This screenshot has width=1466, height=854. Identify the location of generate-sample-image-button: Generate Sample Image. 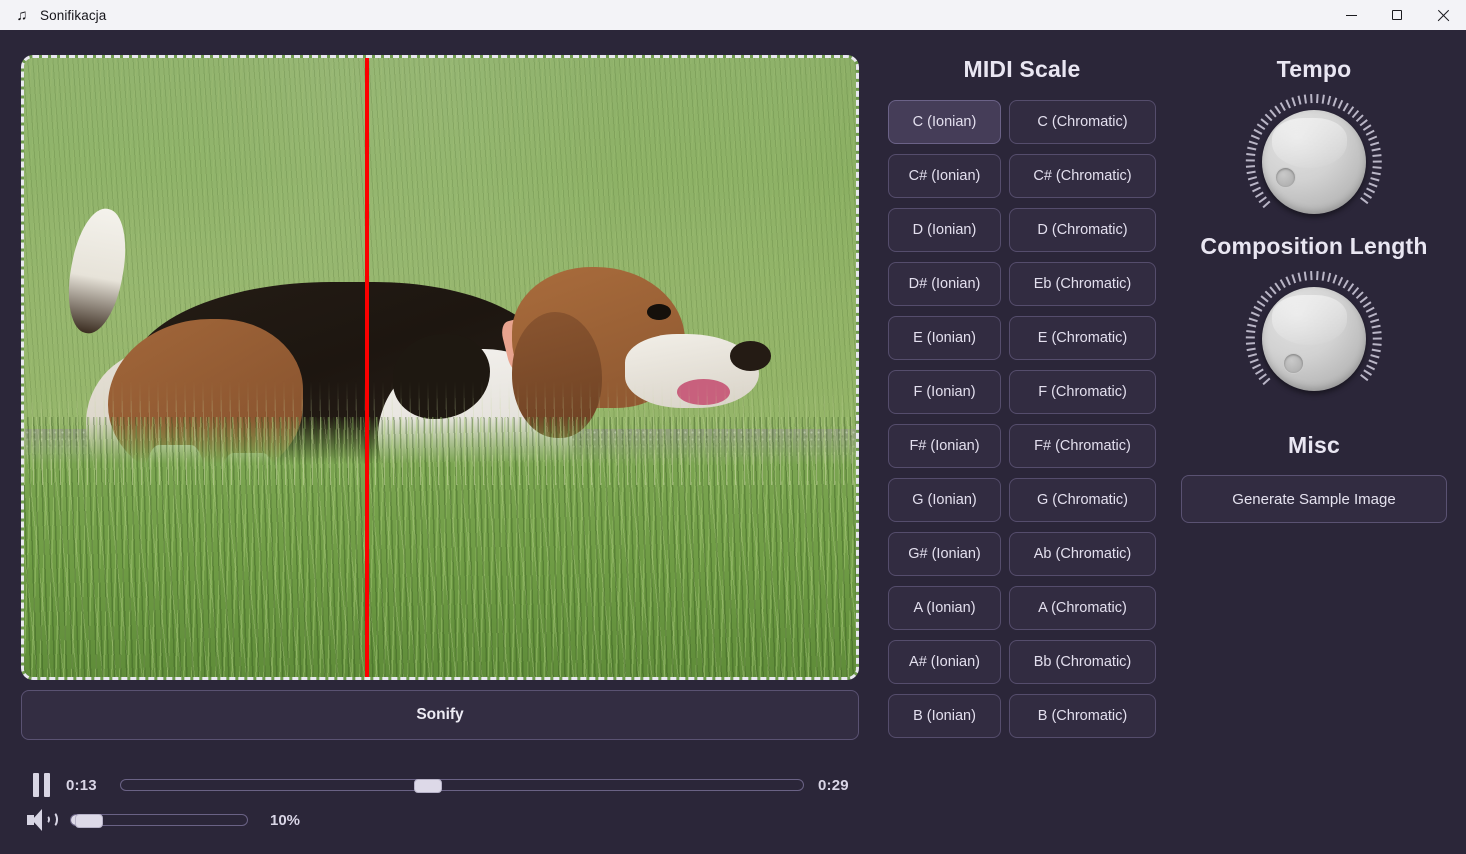
(1314, 499).